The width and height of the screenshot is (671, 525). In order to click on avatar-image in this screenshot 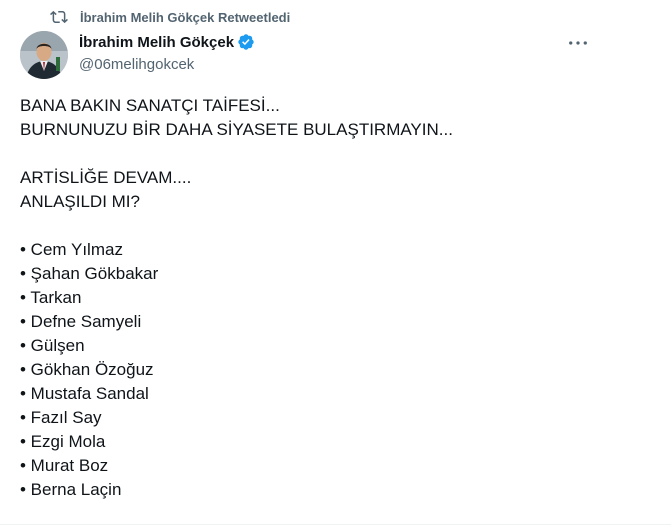, I will do `click(44, 55)`.